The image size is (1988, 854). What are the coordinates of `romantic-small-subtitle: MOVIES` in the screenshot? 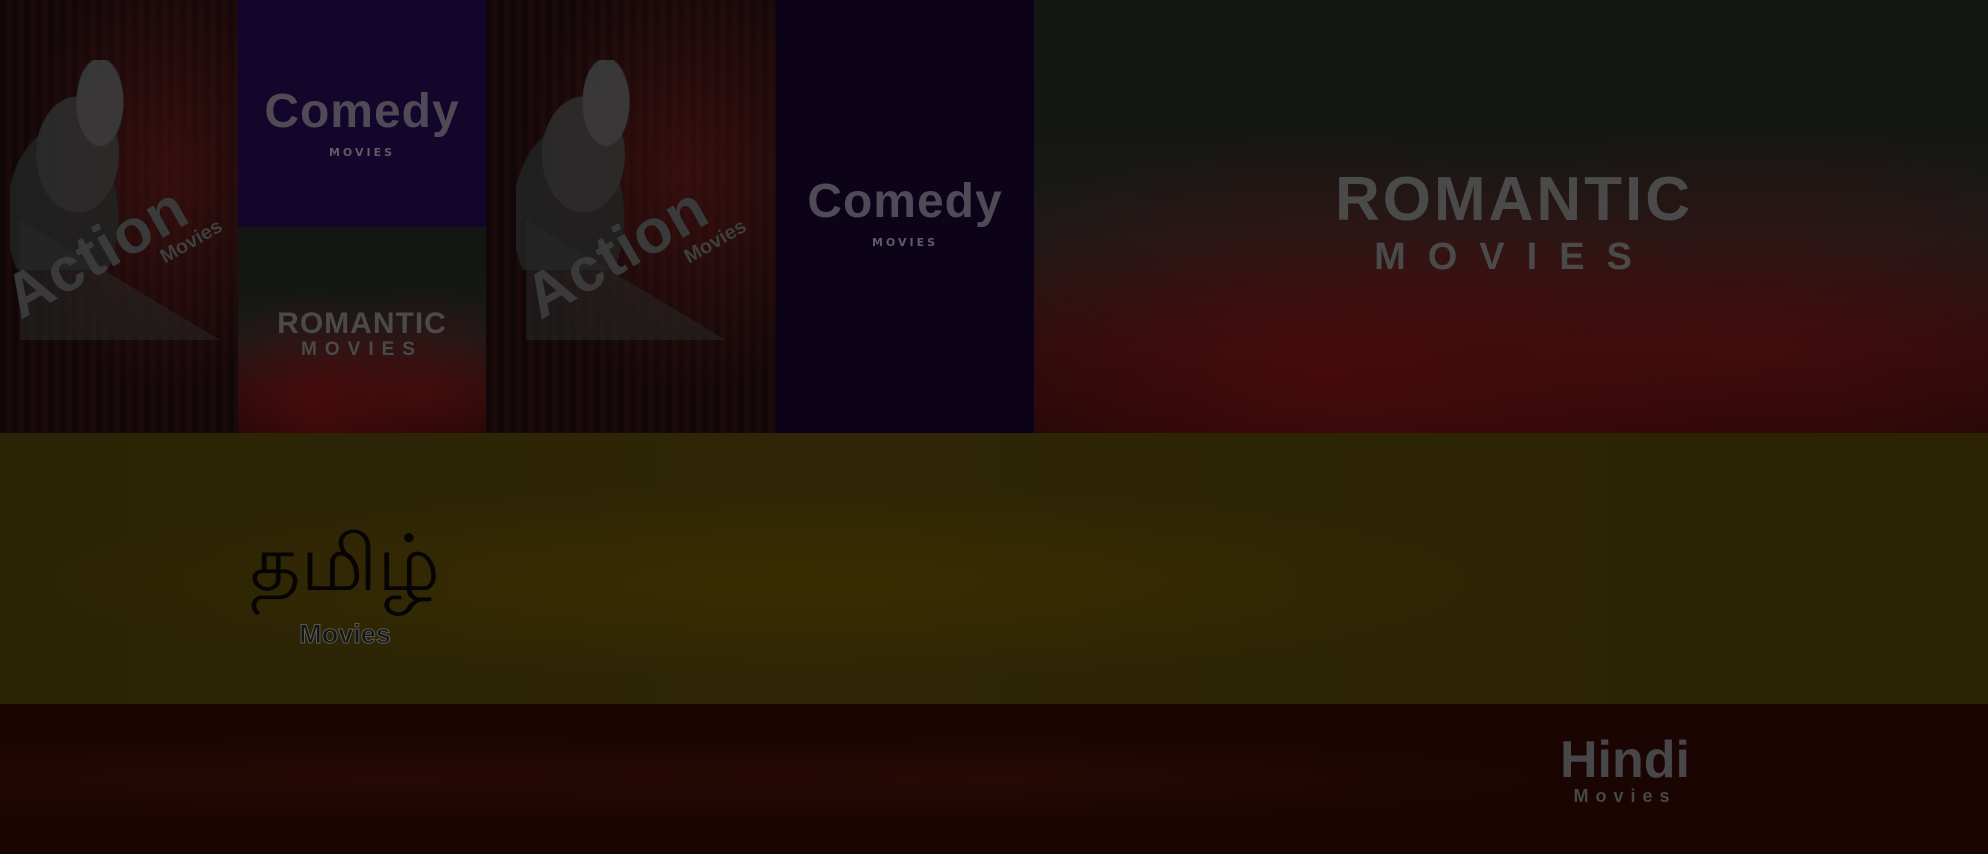 It's located at (362, 349).